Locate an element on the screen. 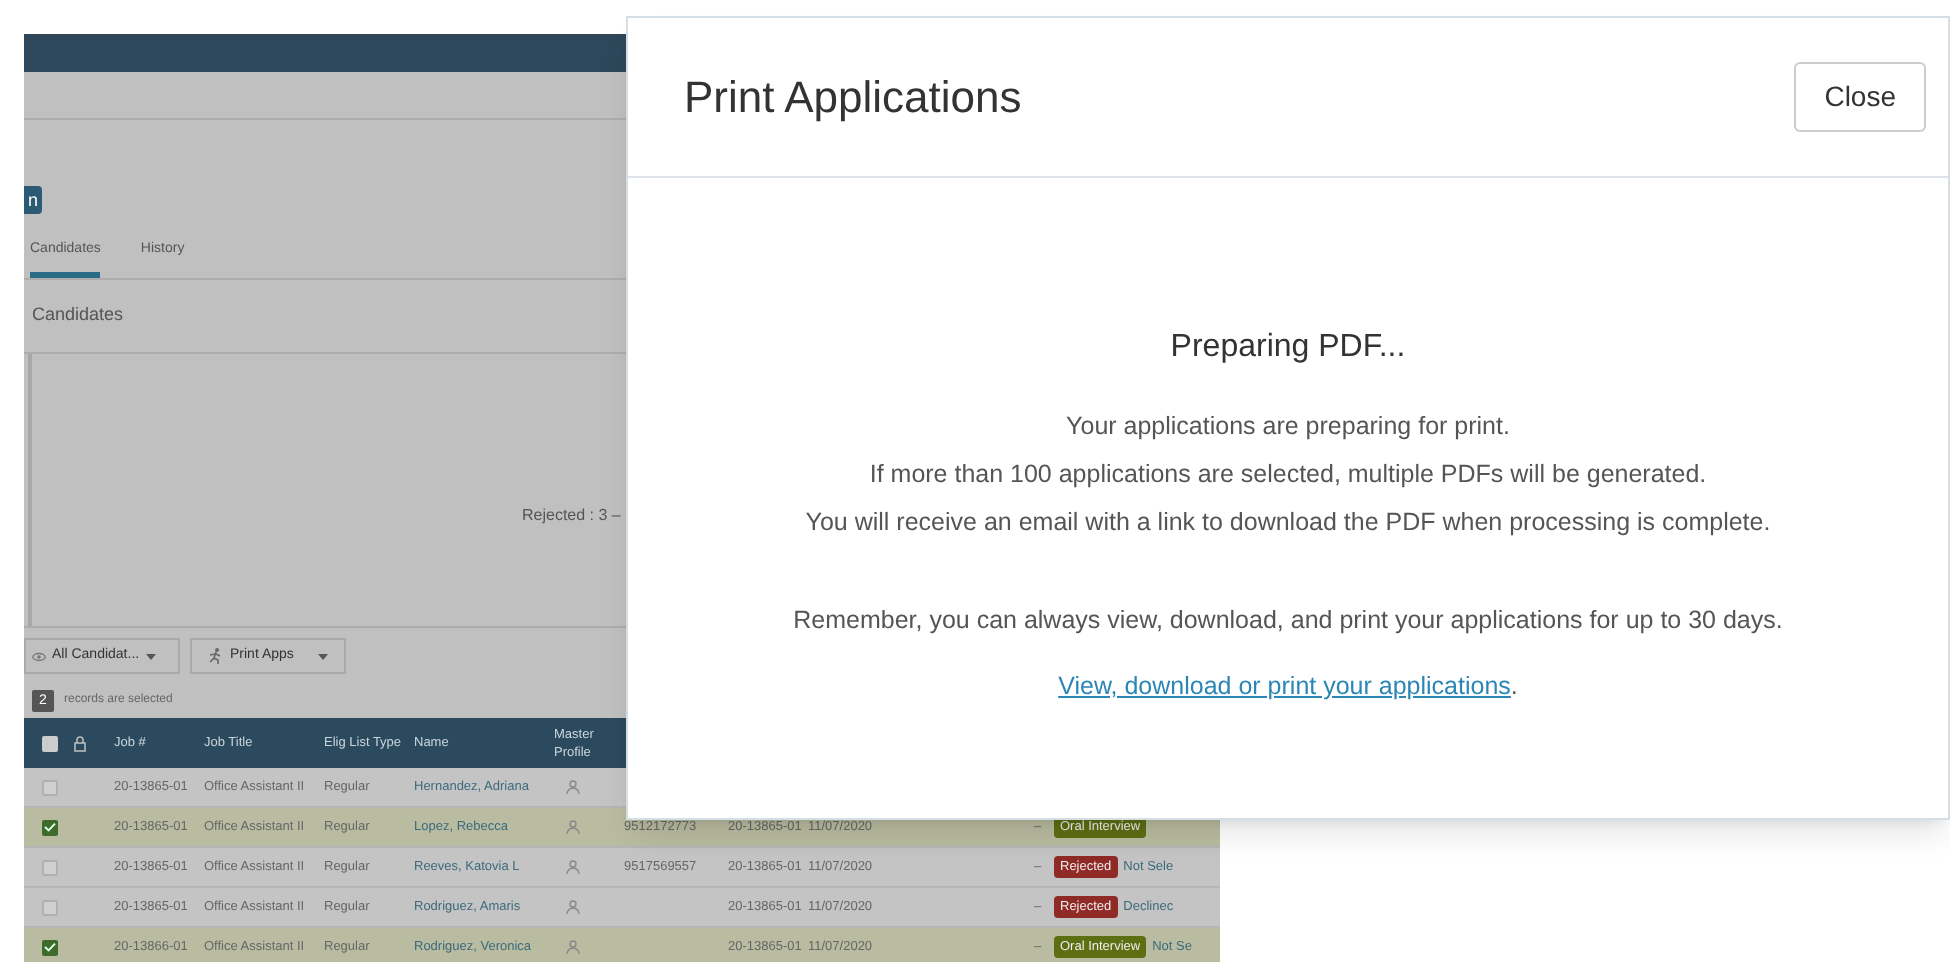 The height and width of the screenshot is (962, 1950). info-text: You will receive an email with a link to download the PDF when processing is complete. is located at coordinates (1288, 523).